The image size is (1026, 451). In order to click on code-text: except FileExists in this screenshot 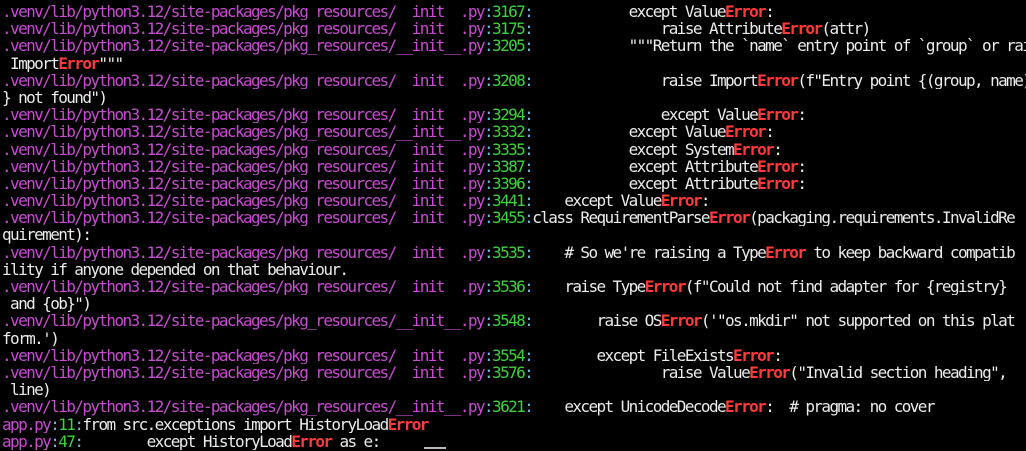, I will do `click(633, 355)`.